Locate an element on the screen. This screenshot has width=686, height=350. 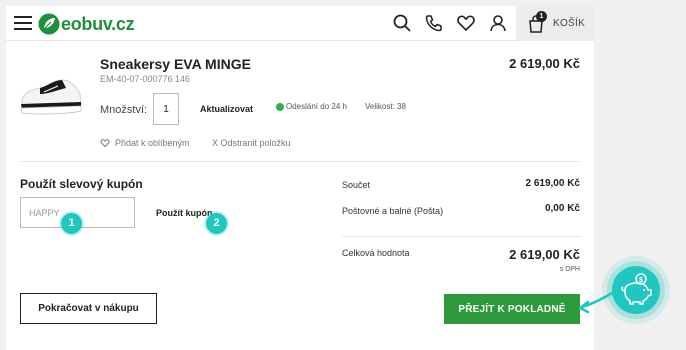
total-value: 2 619,00 Kč is located at coordinates (544, 254).